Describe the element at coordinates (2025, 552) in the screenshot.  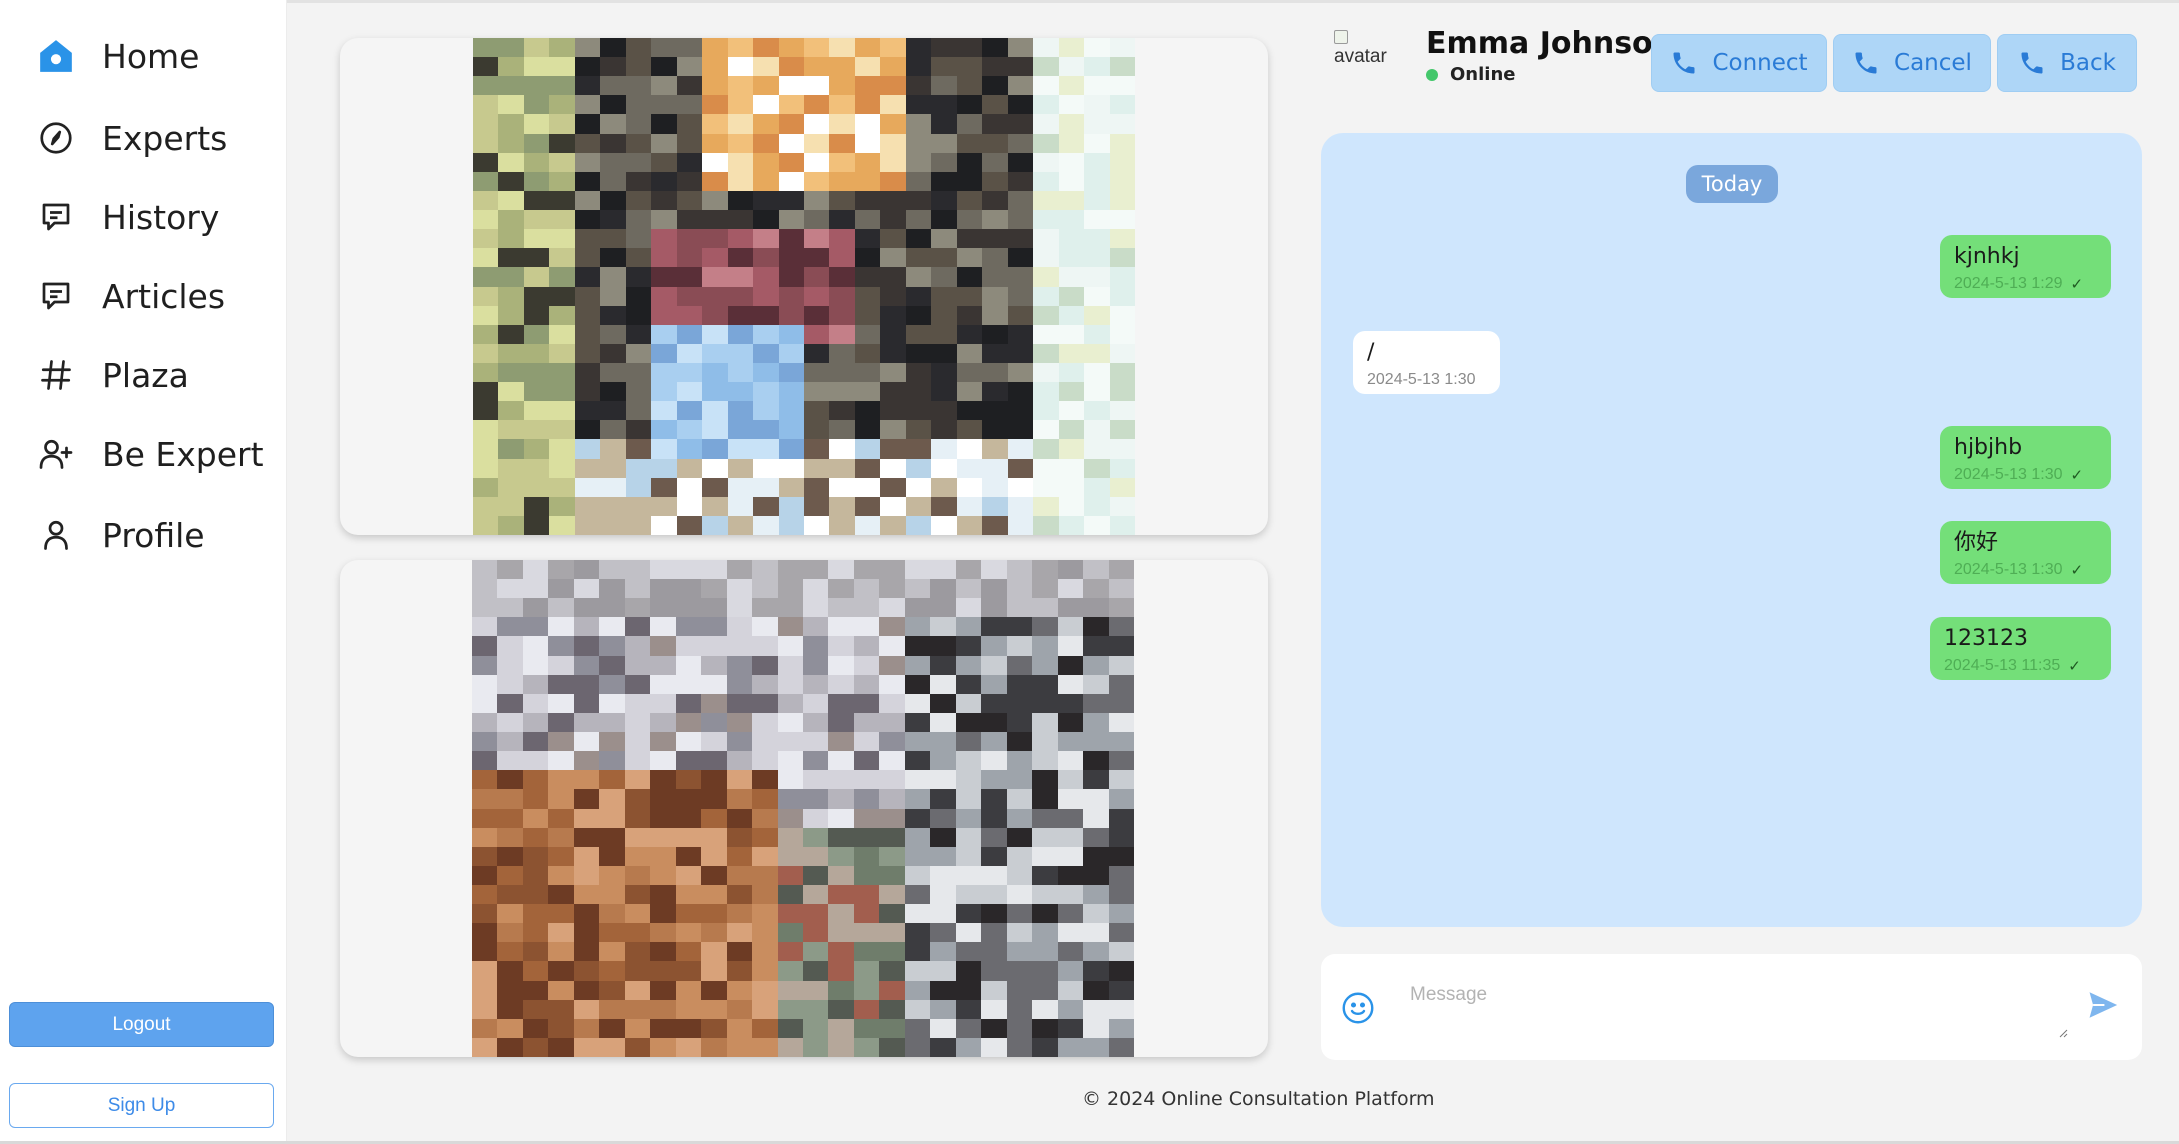
I see `message-bubble-outgoing: 你好 2024-5-13 1:30 ✓` at that location.